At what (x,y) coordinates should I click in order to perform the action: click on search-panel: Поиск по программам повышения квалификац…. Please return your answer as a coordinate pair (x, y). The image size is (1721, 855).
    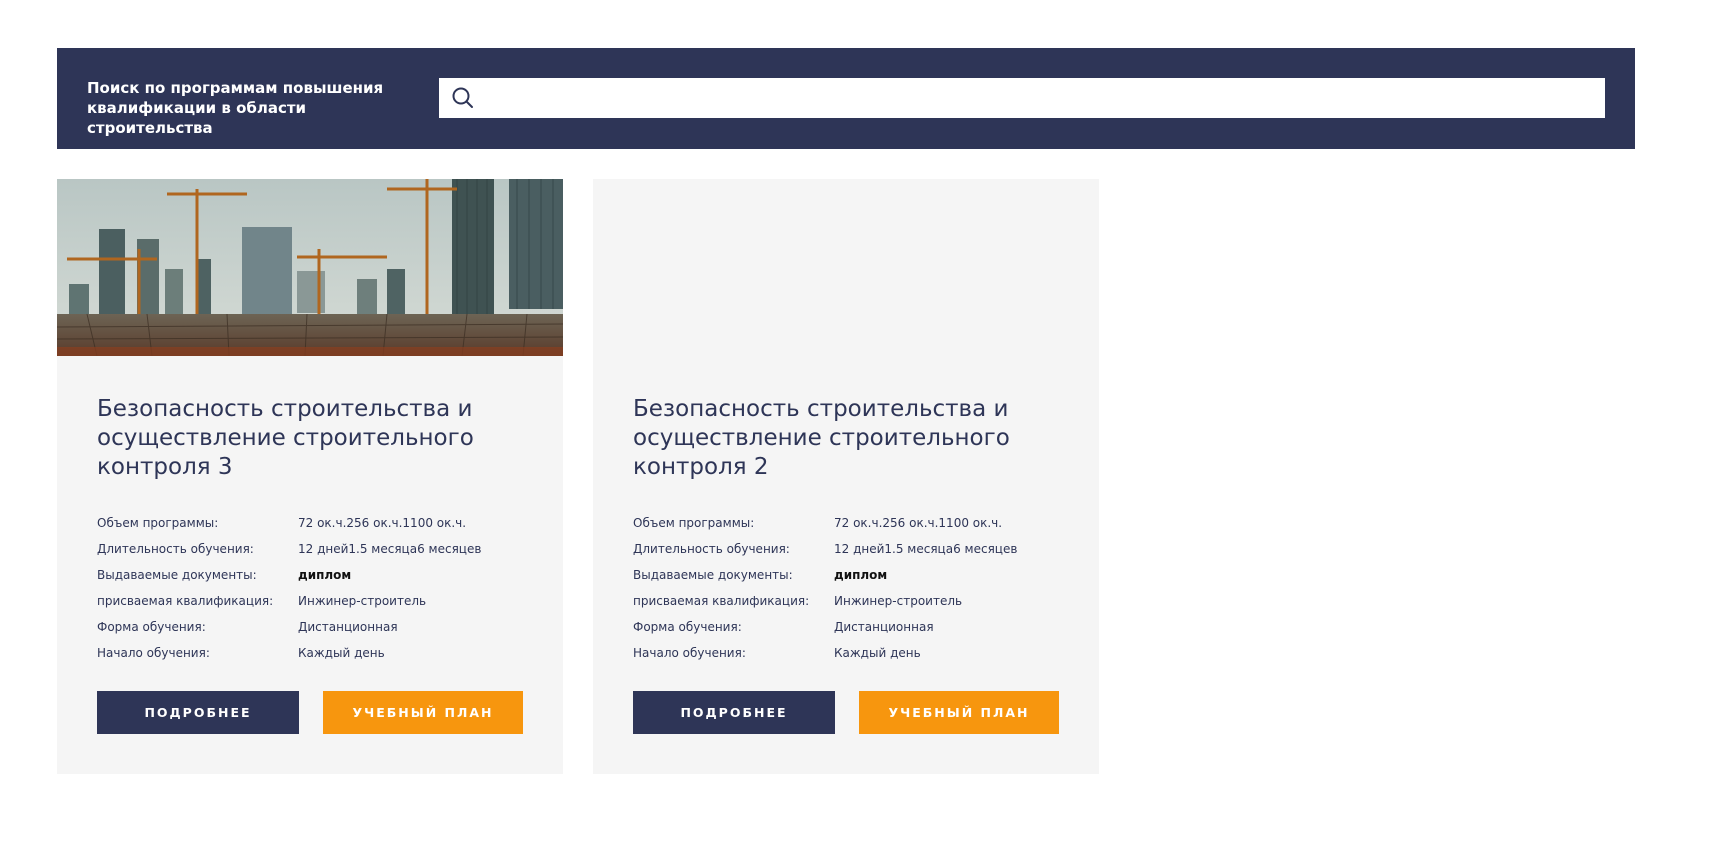
    Looking at the image, I should click on (846, 98).